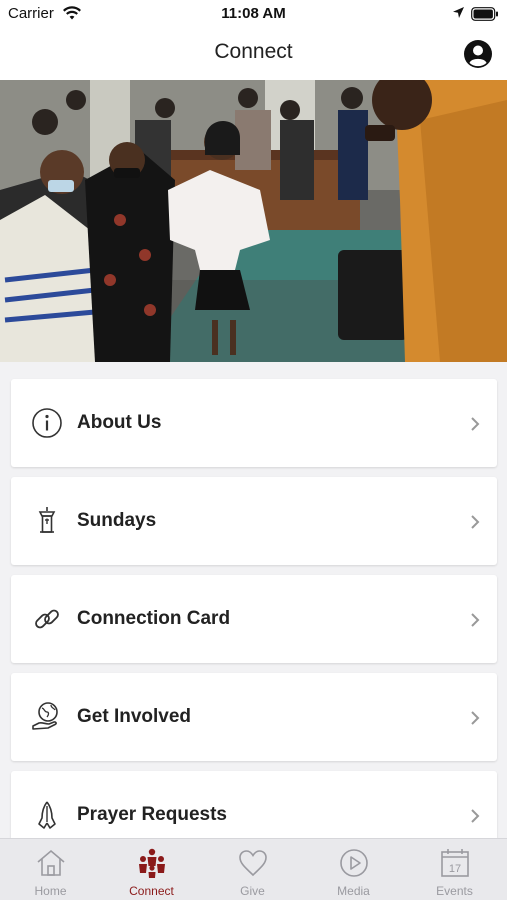  I want to click on menu-item-label: Prayer Requests, so click(152, 814).